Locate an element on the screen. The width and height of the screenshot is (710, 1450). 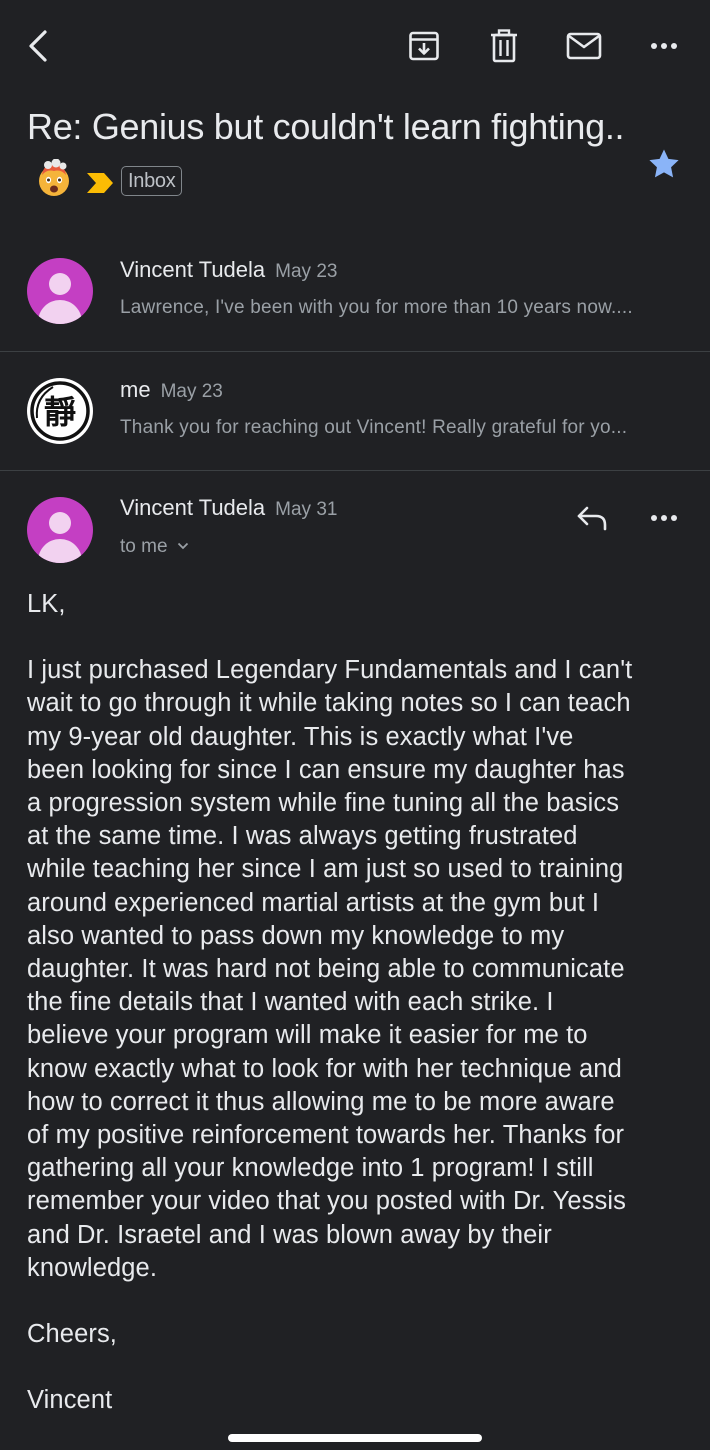
recipient-details: to me is located at coordinates (154, 547).